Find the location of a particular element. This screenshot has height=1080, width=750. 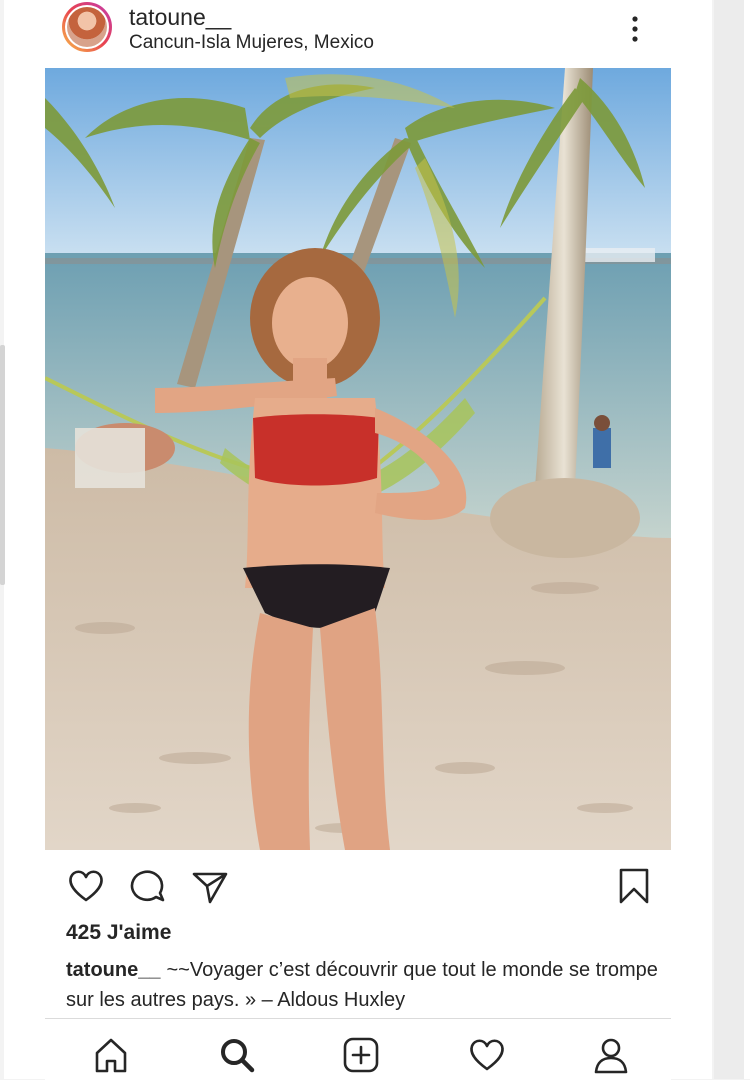

comment-icon is located at coordinates (148, 886).